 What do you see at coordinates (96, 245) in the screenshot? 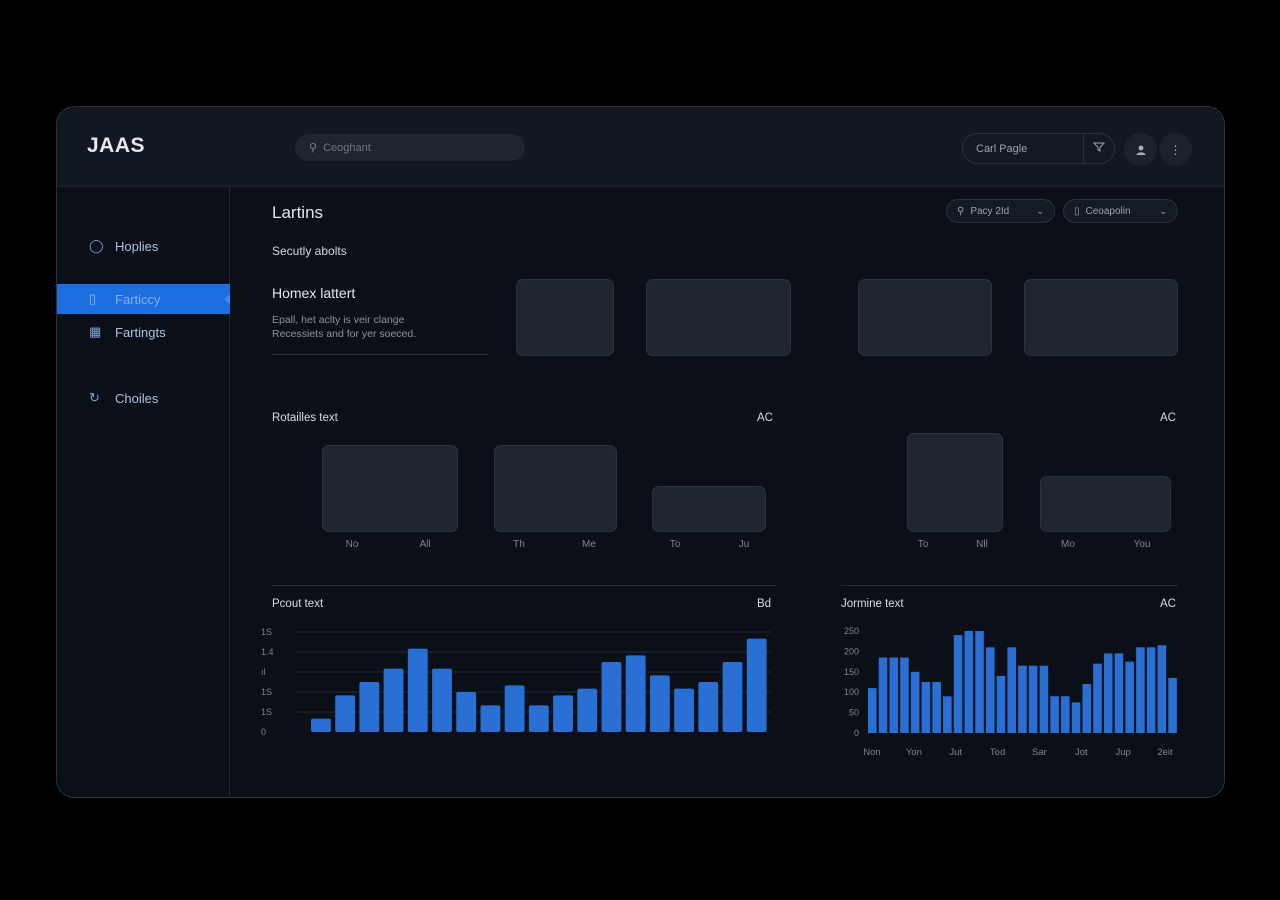
I see `bulb-icon: ◯` at bounding box center [96, 245].